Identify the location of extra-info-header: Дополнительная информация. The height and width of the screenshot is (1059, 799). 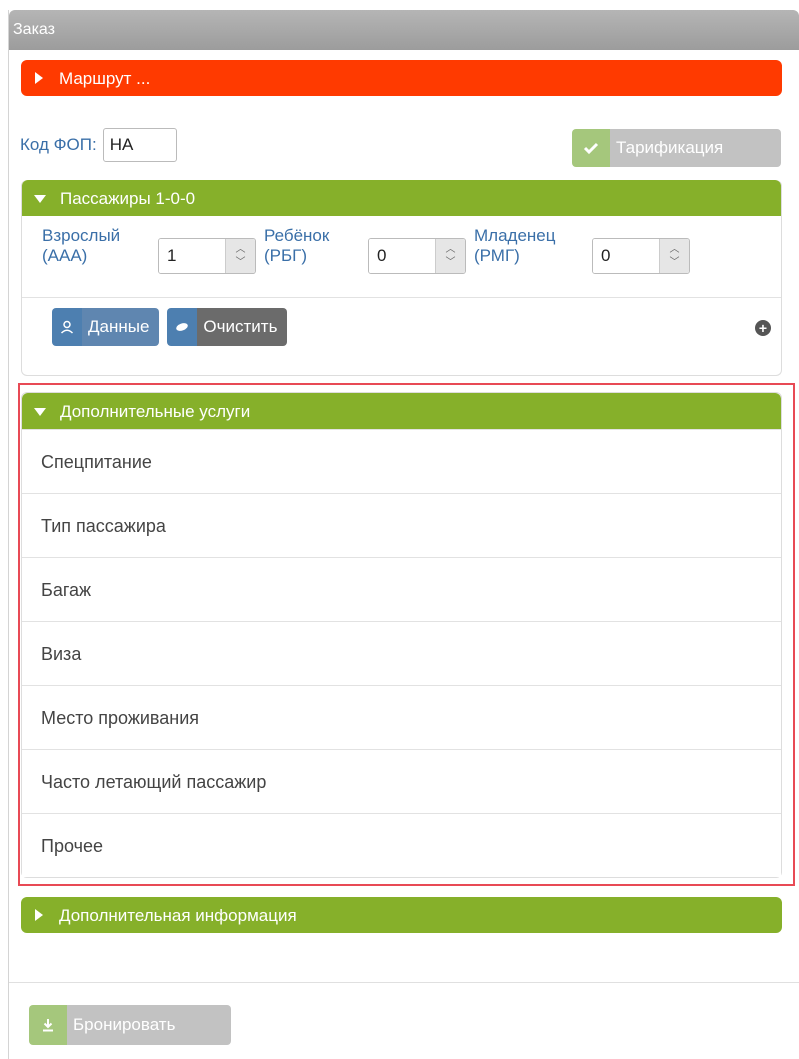
(401, 915).